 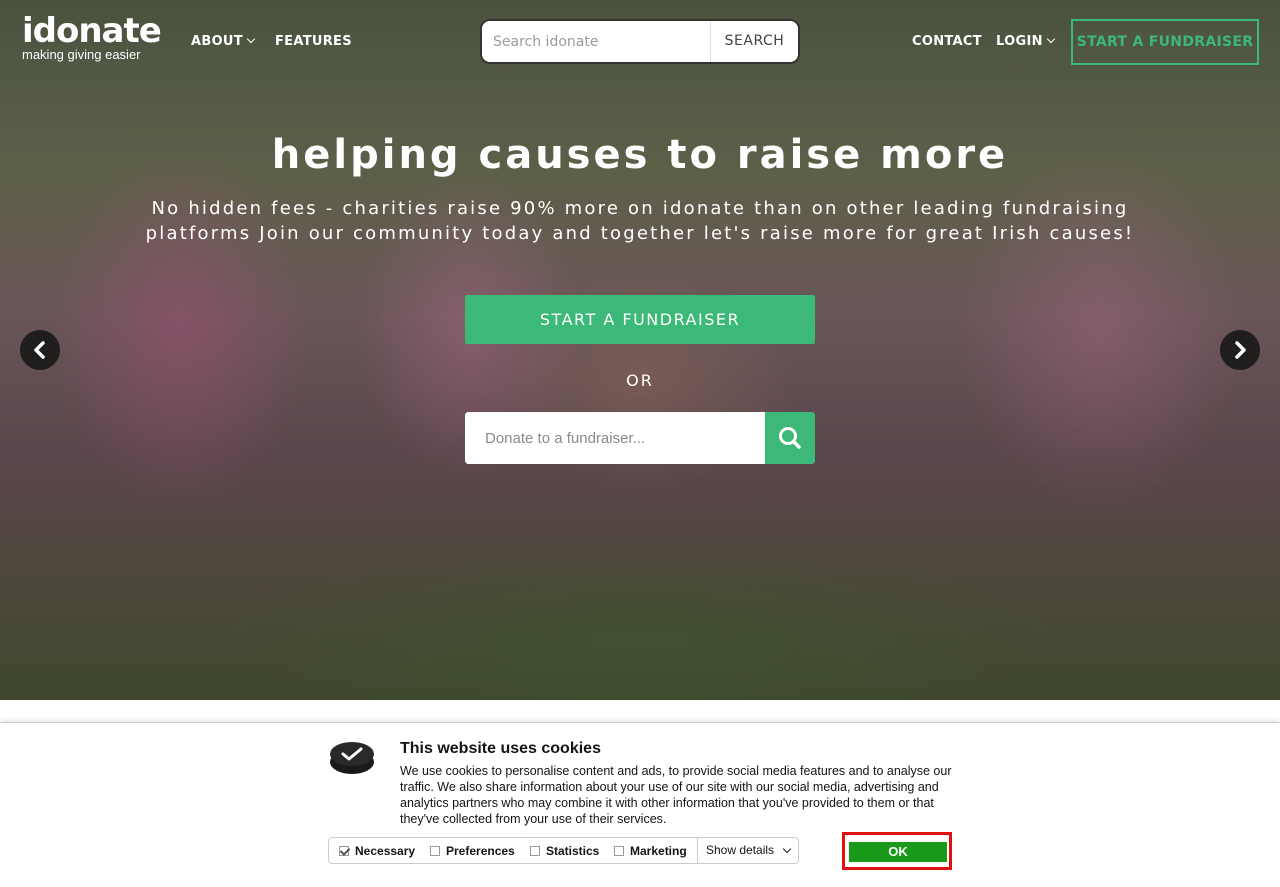 What do you see at coordinates (640, 380) in the screenshot?
I see `or-separator: OR` at bounding box center [640, 380].